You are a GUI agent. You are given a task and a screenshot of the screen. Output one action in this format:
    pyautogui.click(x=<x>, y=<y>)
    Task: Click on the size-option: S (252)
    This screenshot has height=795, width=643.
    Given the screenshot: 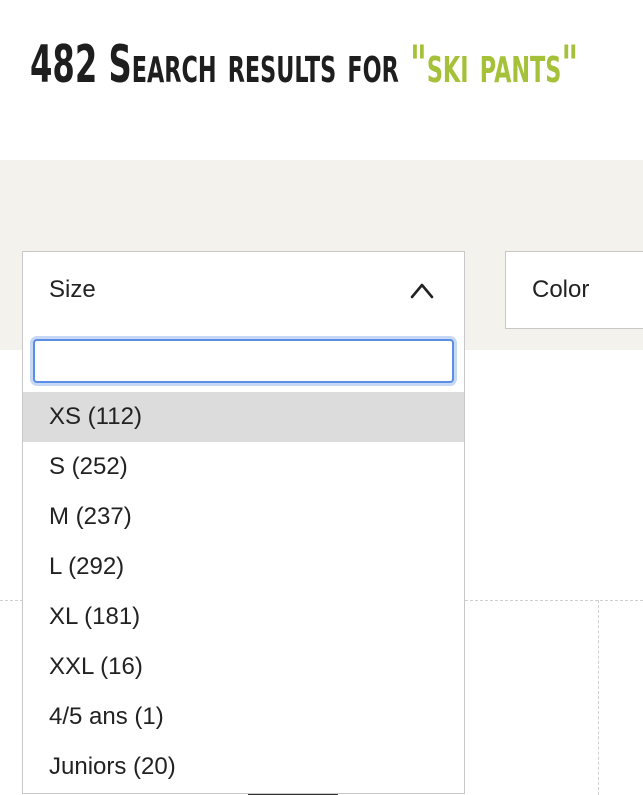 What is the action you would take?
    pyautogui.click(x=243, y=467)
    